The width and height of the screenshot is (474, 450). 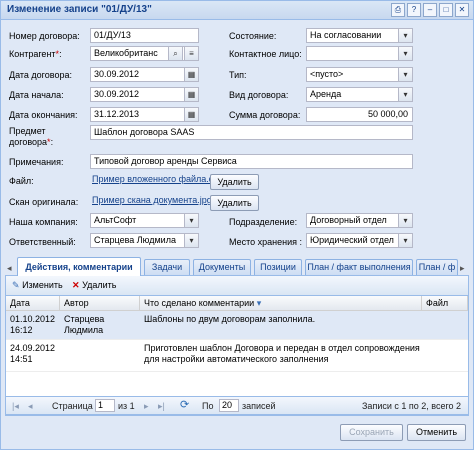 What do you see at coordinates (278, 267) in the screenshot?
I see `tab-positions: Позиции` at bounding box center [278, 267].